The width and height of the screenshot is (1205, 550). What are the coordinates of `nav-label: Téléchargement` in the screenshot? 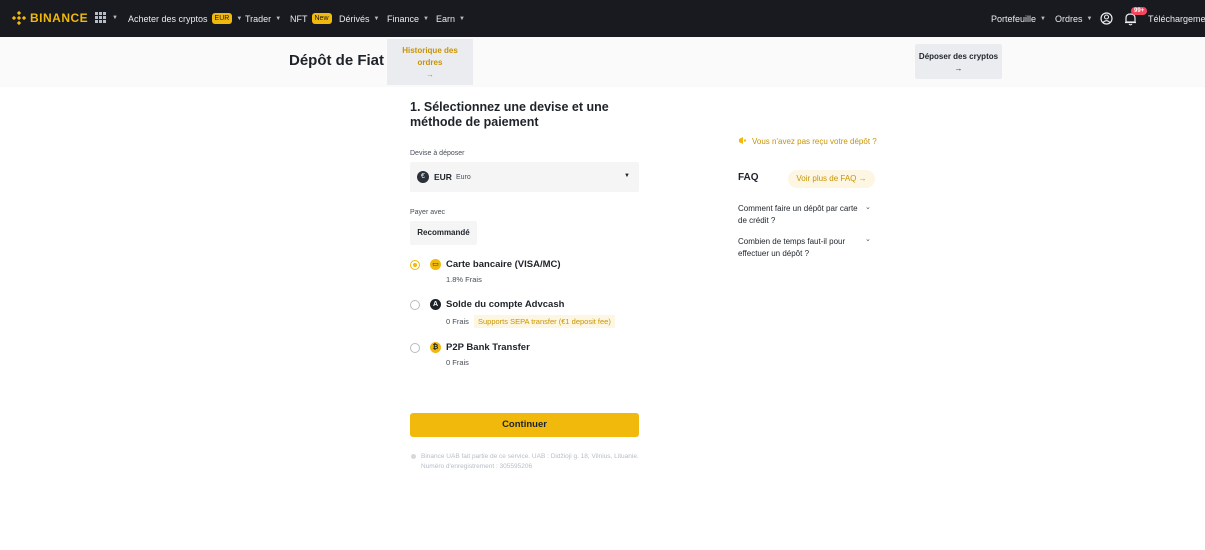 It's located at (1176, 18).